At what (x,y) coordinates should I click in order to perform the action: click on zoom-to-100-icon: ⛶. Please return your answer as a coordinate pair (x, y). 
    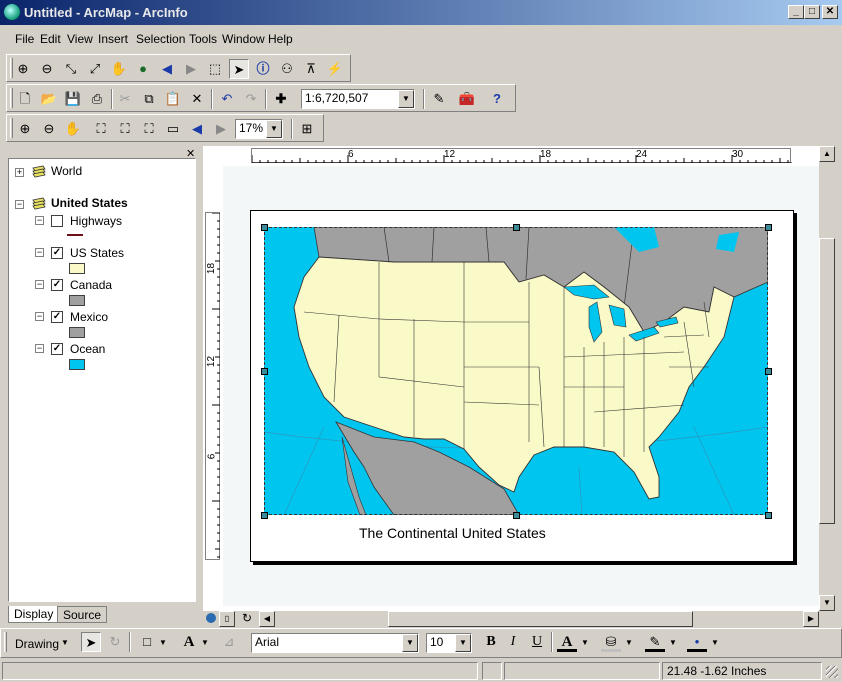
    Looking at the image, I should click on (125, 129).